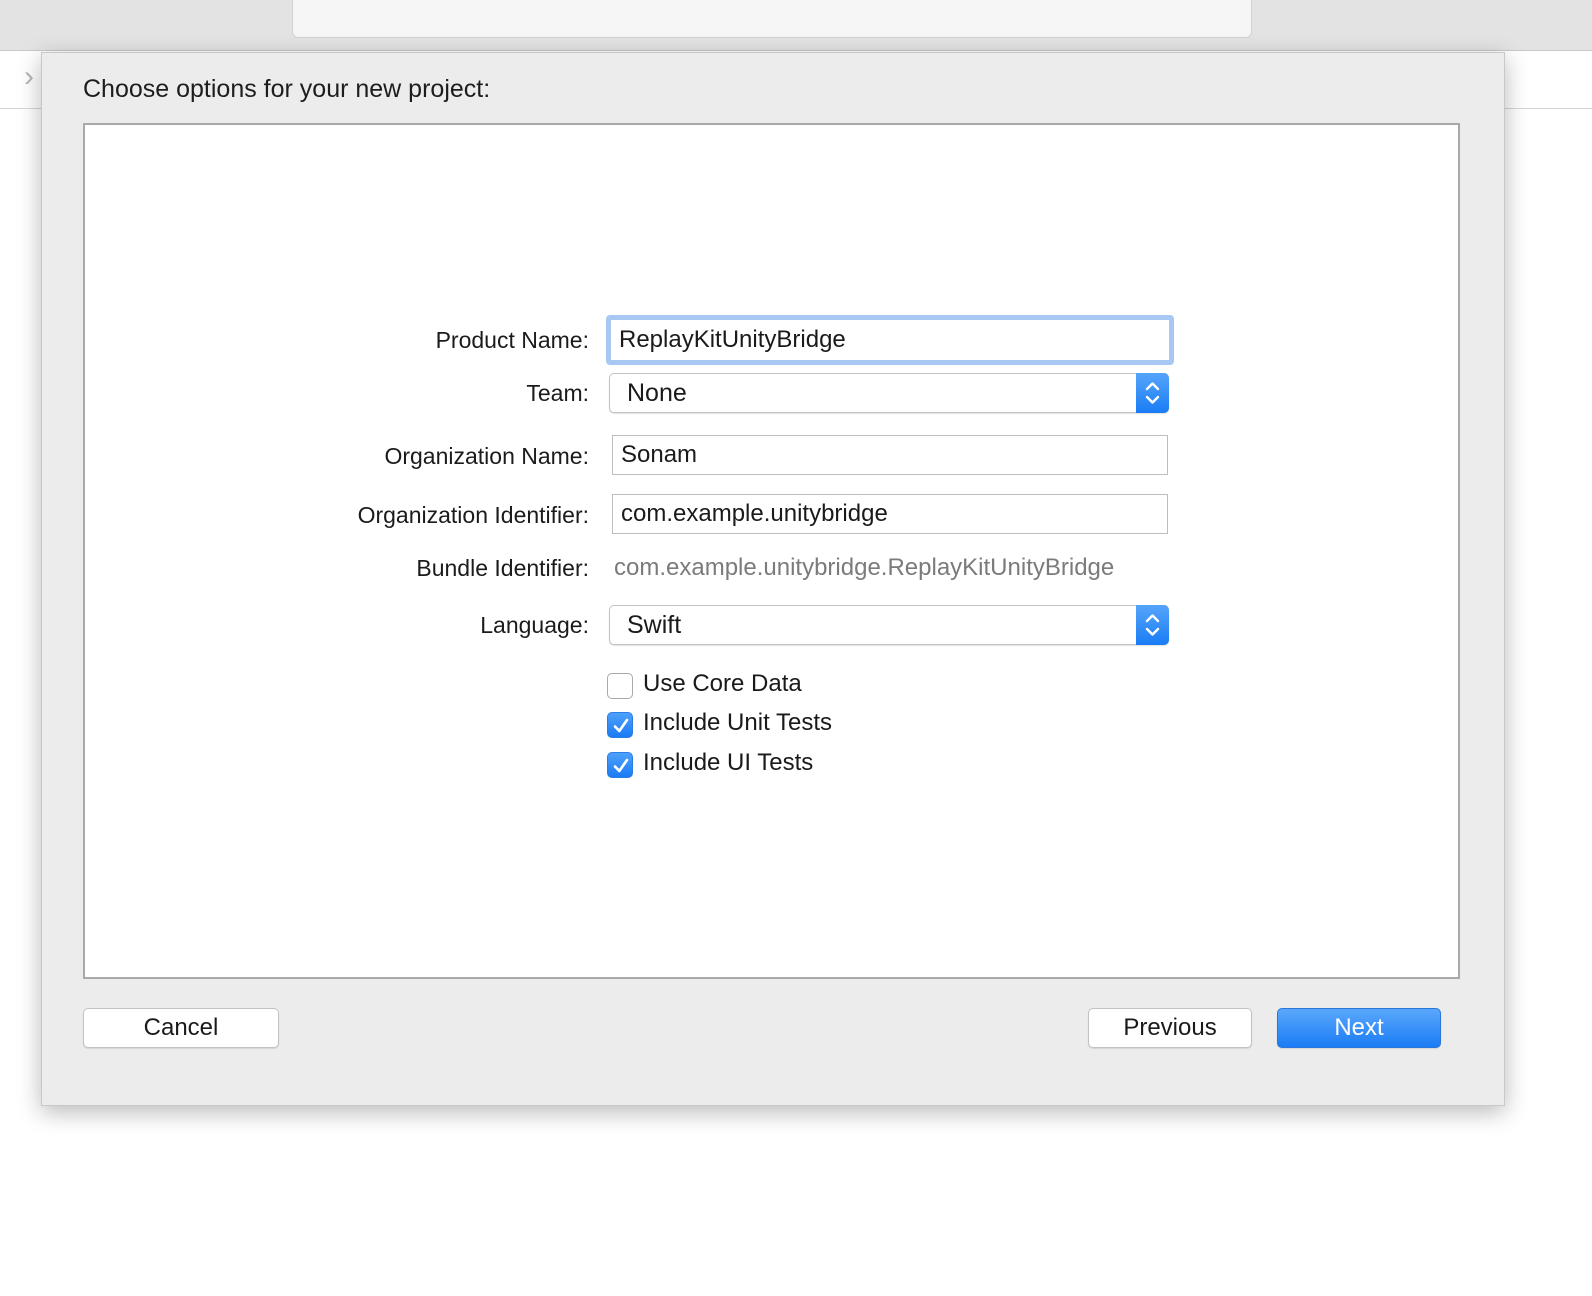  I want to click on organization-name-label: Organization Name:, so click(486, 456).